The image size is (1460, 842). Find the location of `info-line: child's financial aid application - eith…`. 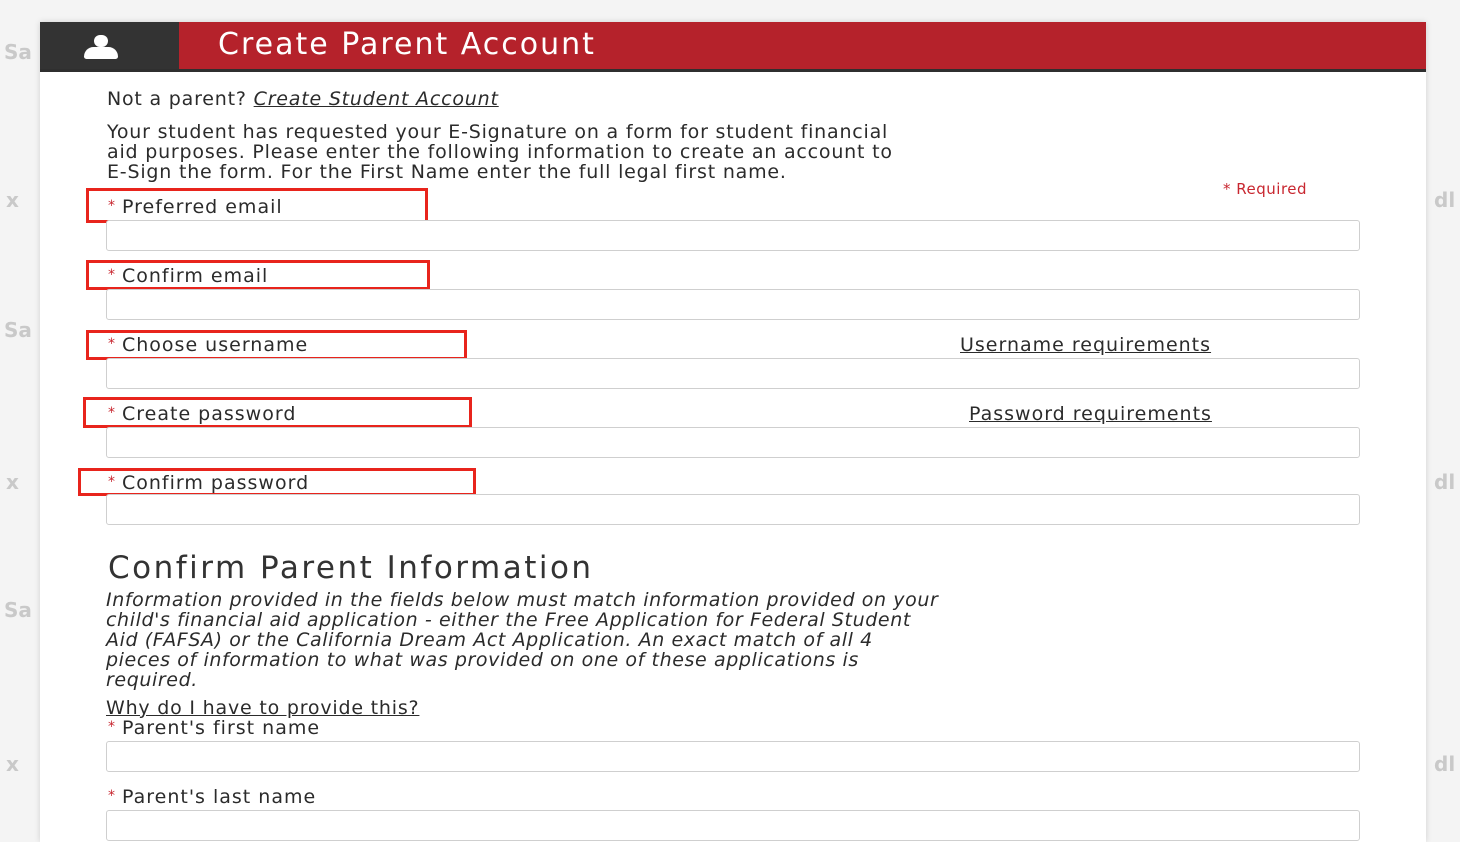

info-line: child's financial aid application - eith… is located at coordinates (508, 620).